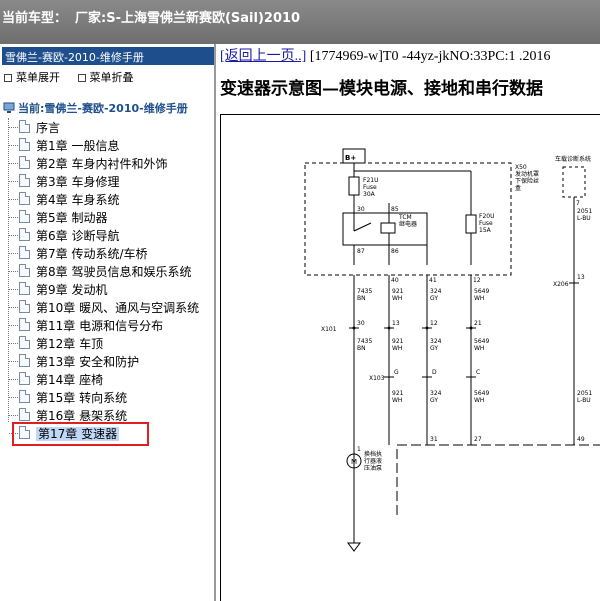 This screenshot has width=600, height=601. I want to click on circuit5b-color: L-BU, so click(584, 400).